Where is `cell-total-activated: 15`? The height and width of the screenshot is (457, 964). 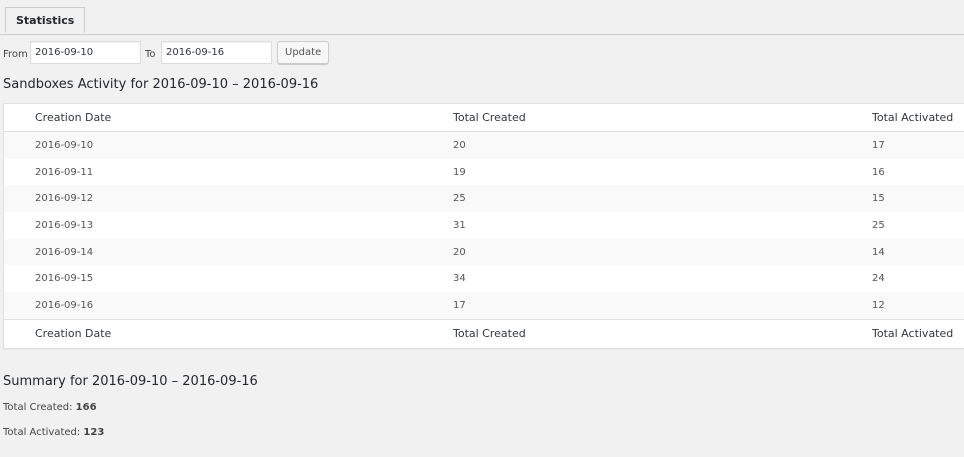 cell-total-activated: 15 is located at coordinates (918, 199).